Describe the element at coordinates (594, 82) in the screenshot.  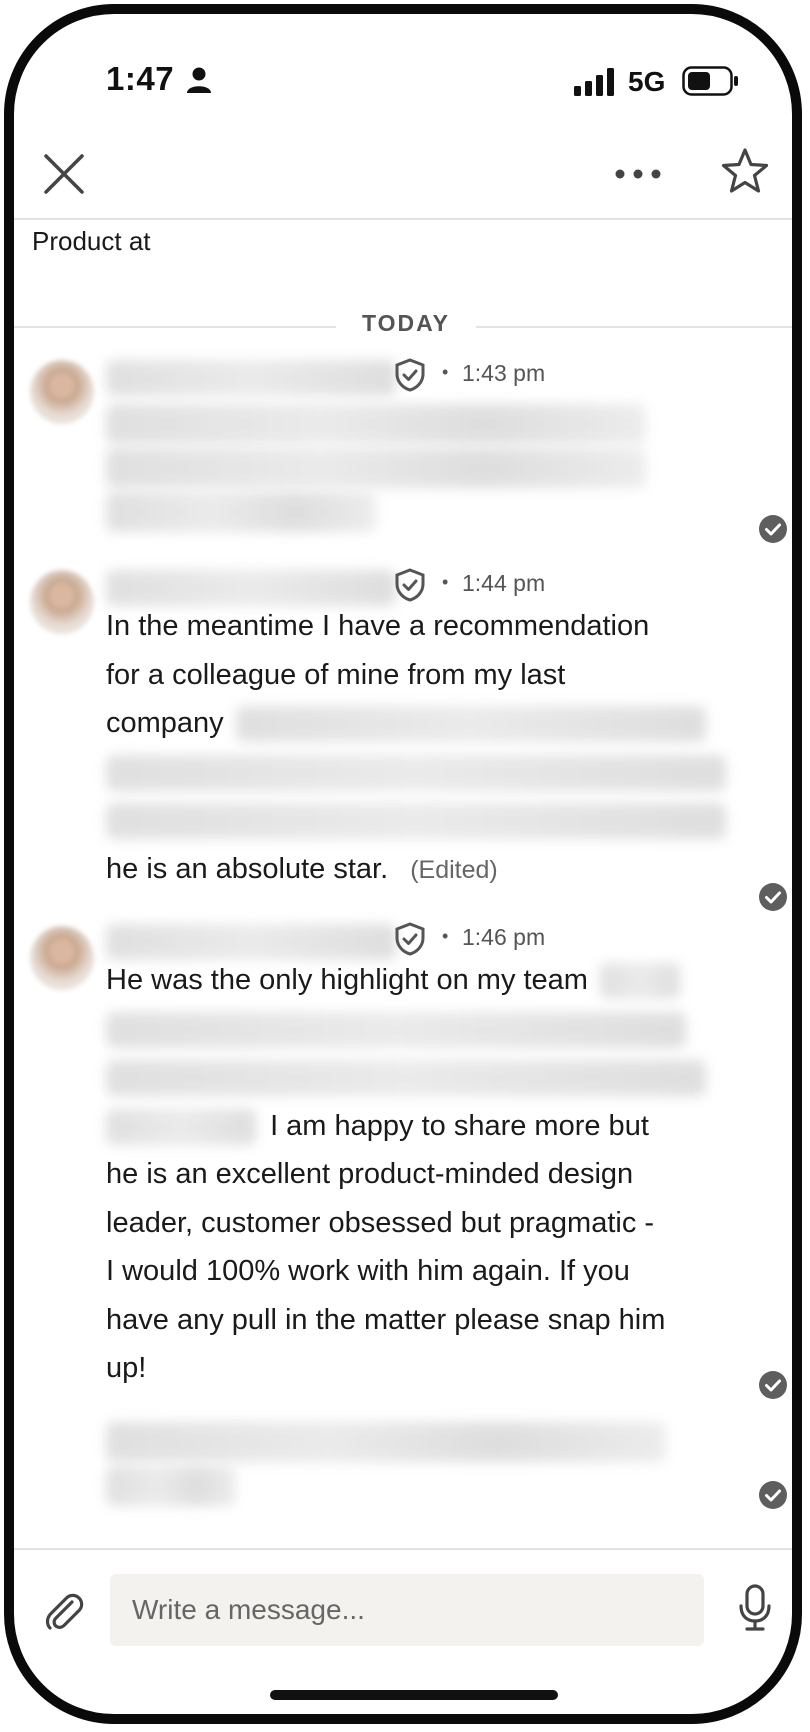
I see `signal-icon` at that location.